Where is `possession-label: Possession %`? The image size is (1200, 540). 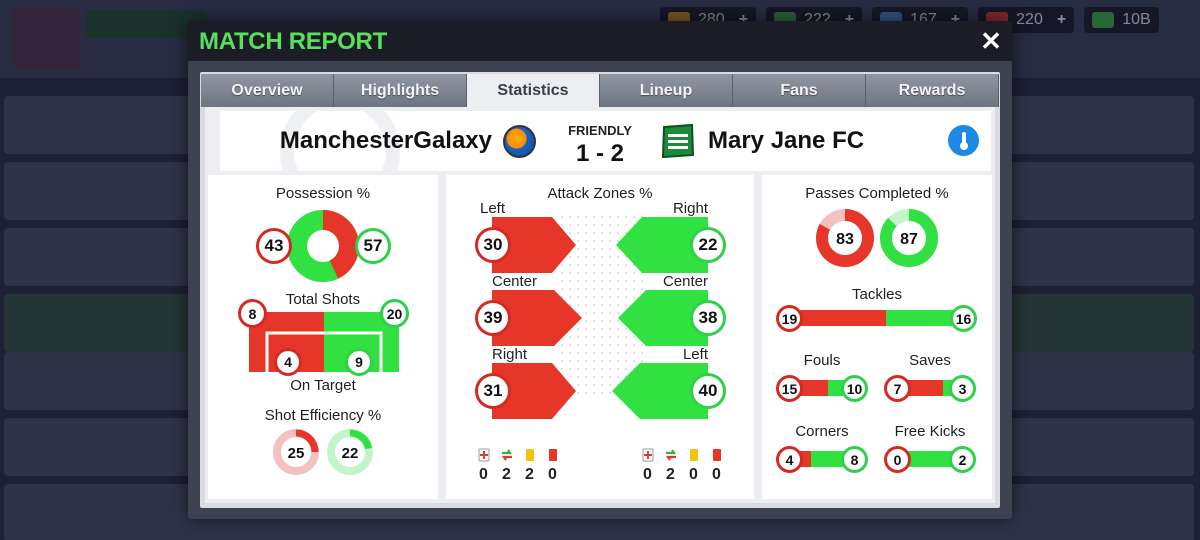 possession-label: Possession % is located at coordinates (323, 193).